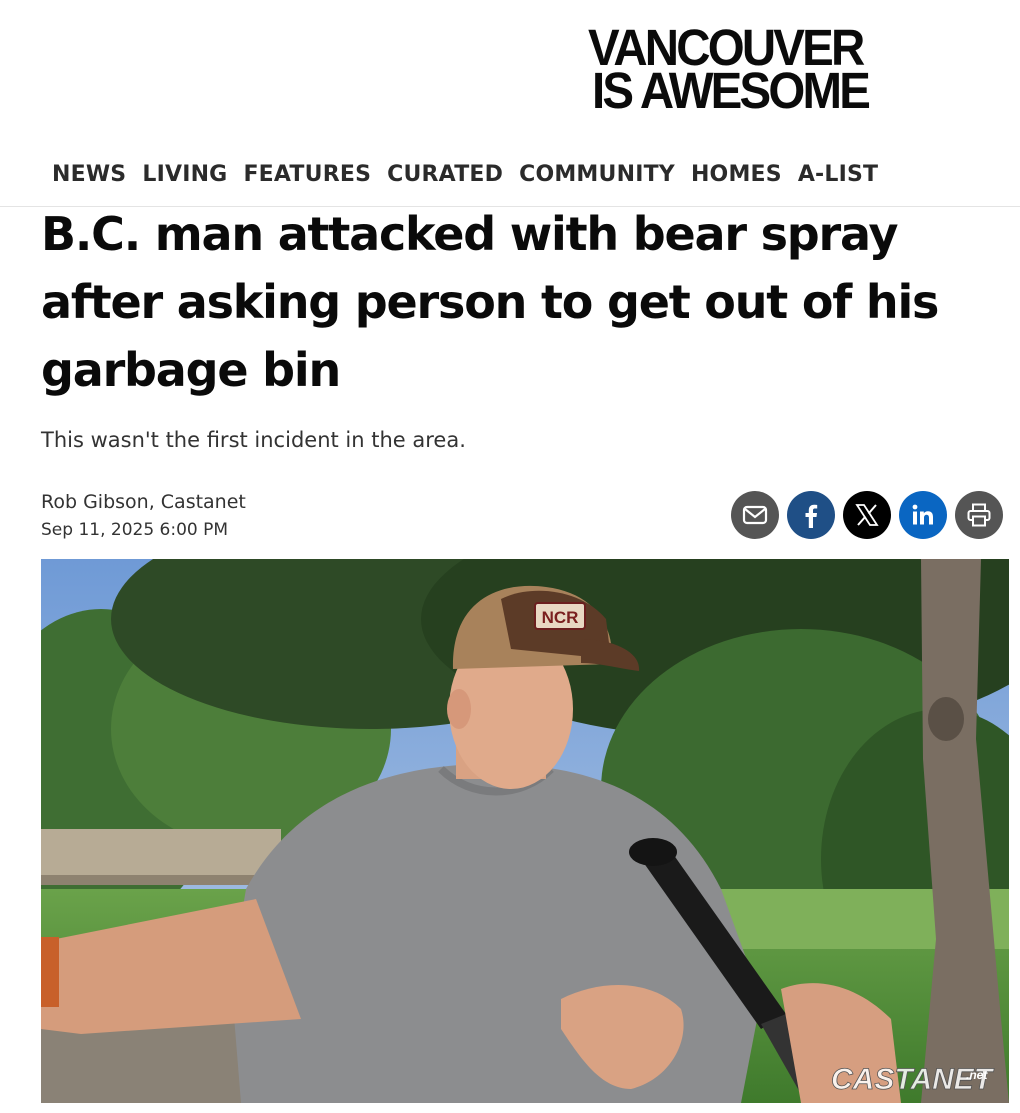  I want to click on share-buttons, so click(867, 515).